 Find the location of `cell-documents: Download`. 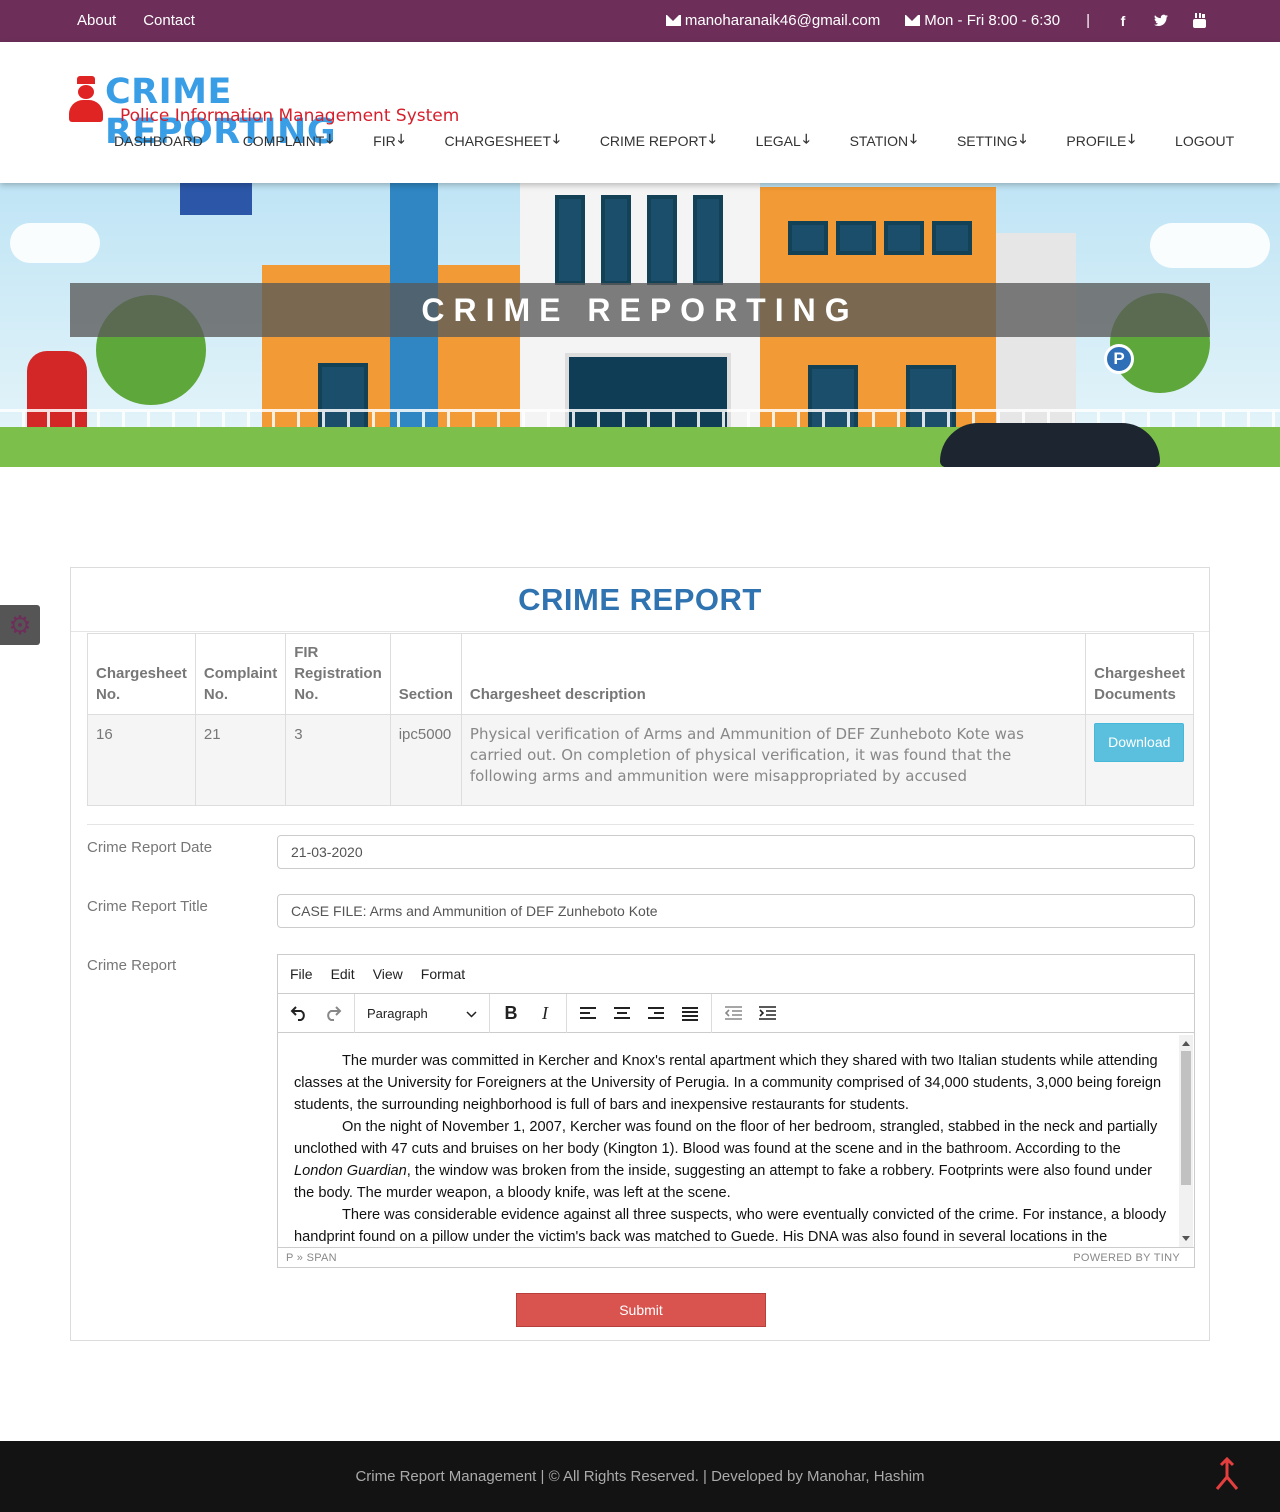

cell-documents: Download is located at coordinates (1139, 760).